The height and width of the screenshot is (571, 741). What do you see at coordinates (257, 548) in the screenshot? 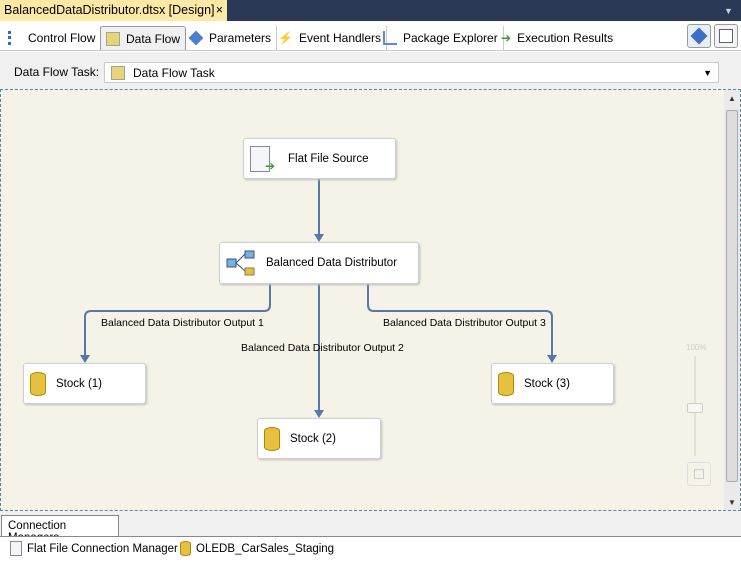
I see `connection-manager-item: OLEDB_CarSales_Staging` at bounding box center [257, 548].